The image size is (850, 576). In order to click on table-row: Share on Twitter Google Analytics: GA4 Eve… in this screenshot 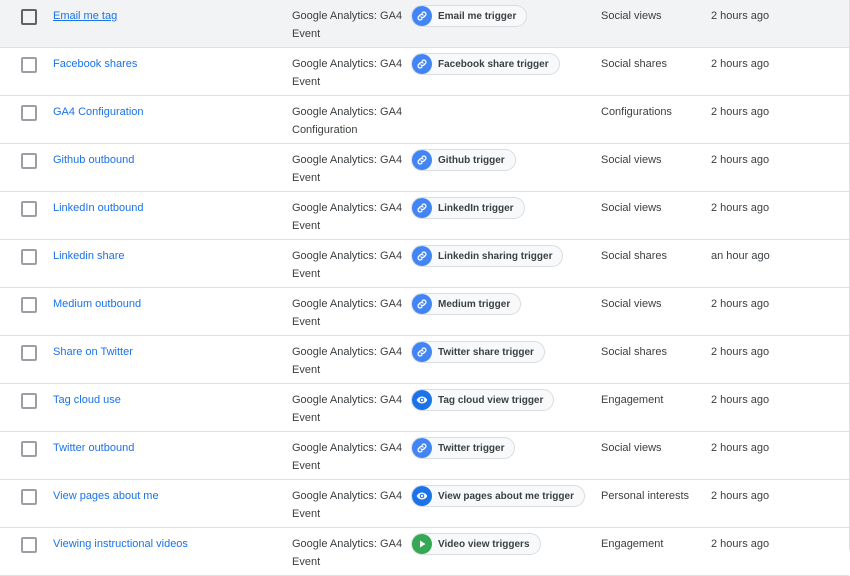, I will do `click(424, 360)`.